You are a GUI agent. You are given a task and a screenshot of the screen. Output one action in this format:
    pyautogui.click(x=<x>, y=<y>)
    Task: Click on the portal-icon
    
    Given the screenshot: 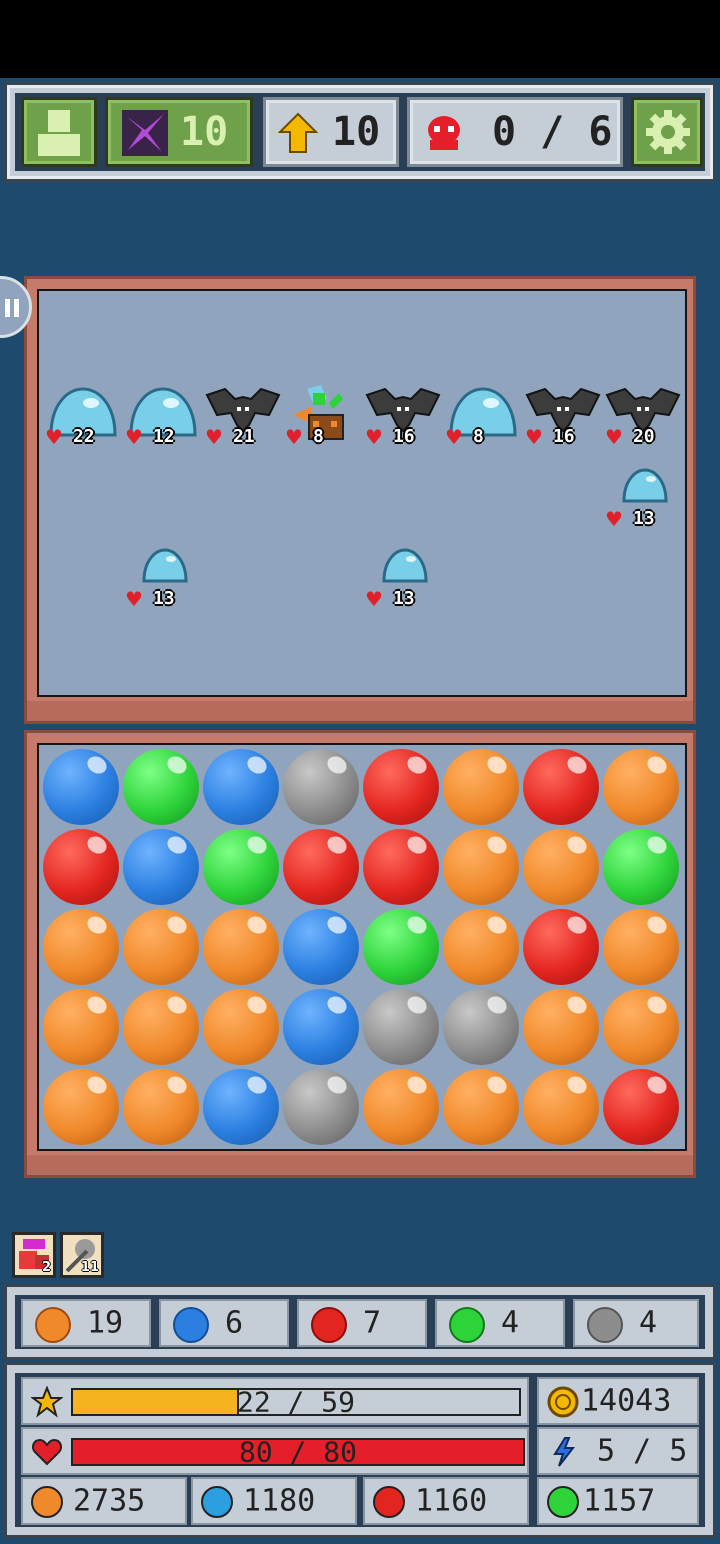 What is the action you would take?
    pyautogui.click(x=145, y=133)
    